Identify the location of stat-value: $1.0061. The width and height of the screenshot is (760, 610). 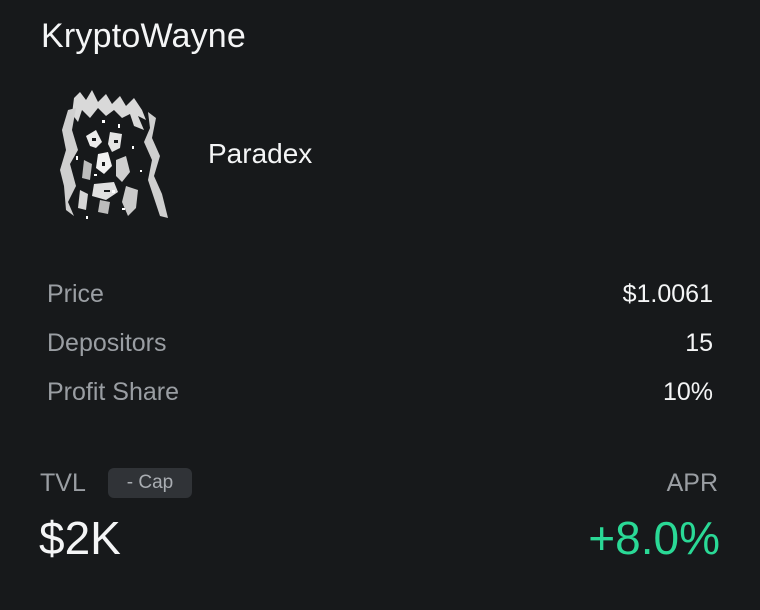
(667, 294).